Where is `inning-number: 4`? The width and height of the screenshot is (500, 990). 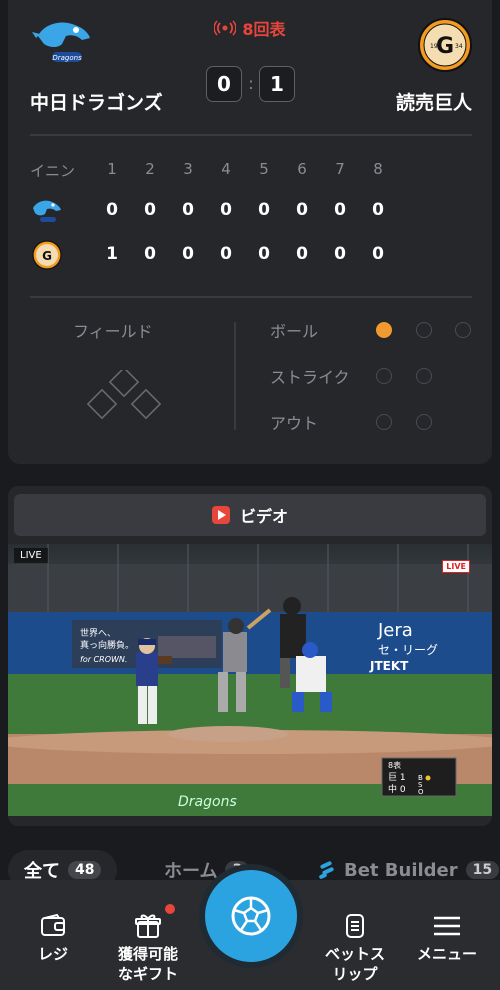
inning-number: 4 is located at coordinates (226, 169).